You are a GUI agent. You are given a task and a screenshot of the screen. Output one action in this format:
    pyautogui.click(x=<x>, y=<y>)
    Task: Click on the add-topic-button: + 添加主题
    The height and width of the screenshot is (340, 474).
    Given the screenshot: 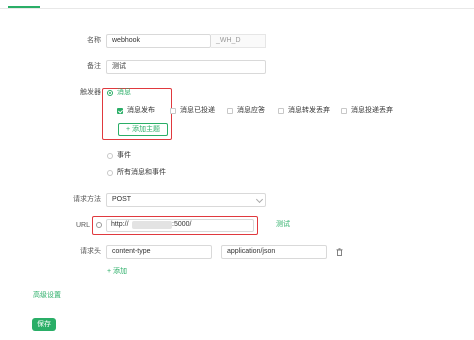 What is the action you would take?
    pyautogui.click(x=143, y=129)
    